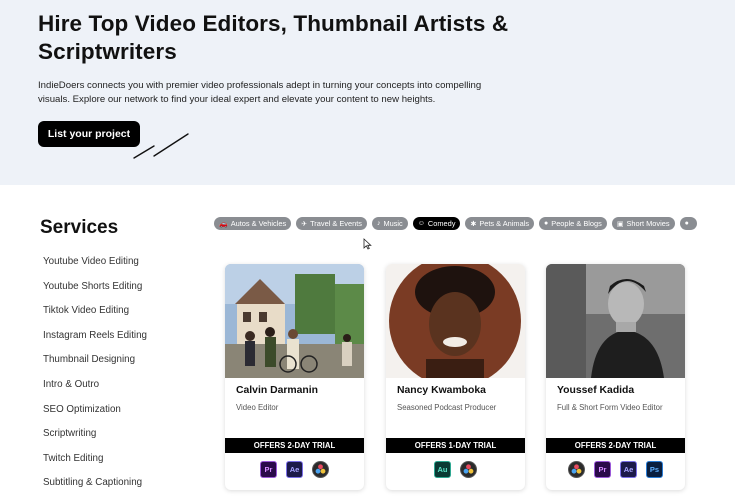  I want to click on freelancer-role: Full & Short Form Video Editor, so click(610, 407).